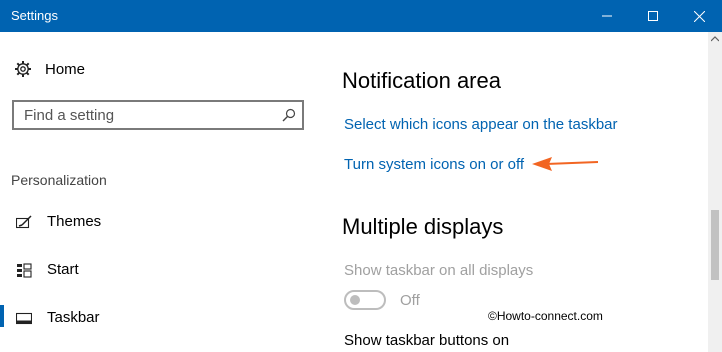  Describe the element at coordinates (421, 80) in the screenshot. I see `notification-area-heading: Notification area` at that location.